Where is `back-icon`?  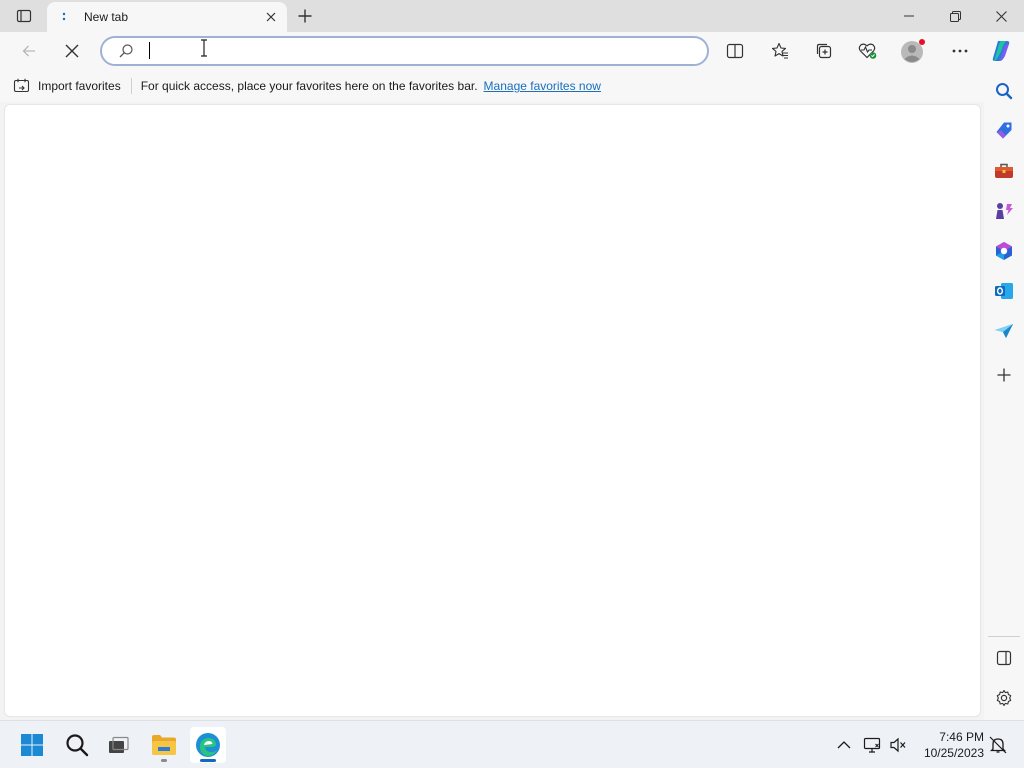
back-icon is located at coordinates (28, 51).